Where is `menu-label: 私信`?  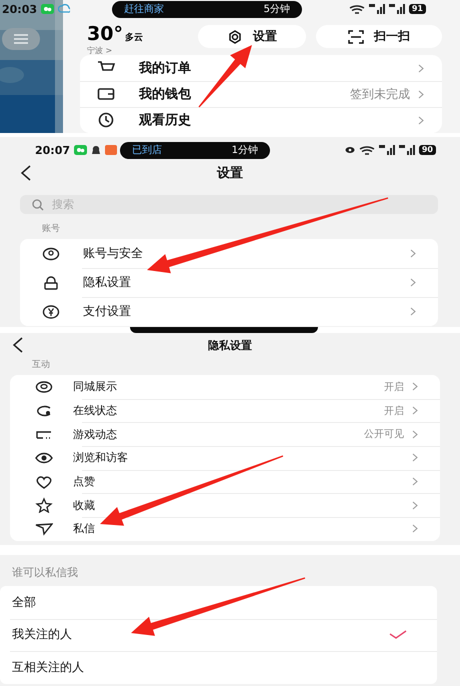 menu-label: 私信 is located at coordinates (84, 528).